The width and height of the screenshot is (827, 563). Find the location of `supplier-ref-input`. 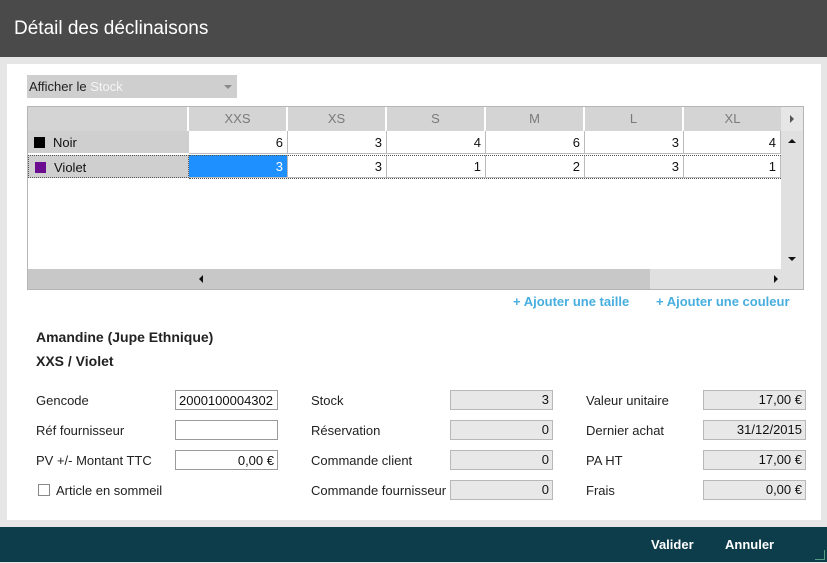

supplier-ref-input is located at coordinates (226, 430).